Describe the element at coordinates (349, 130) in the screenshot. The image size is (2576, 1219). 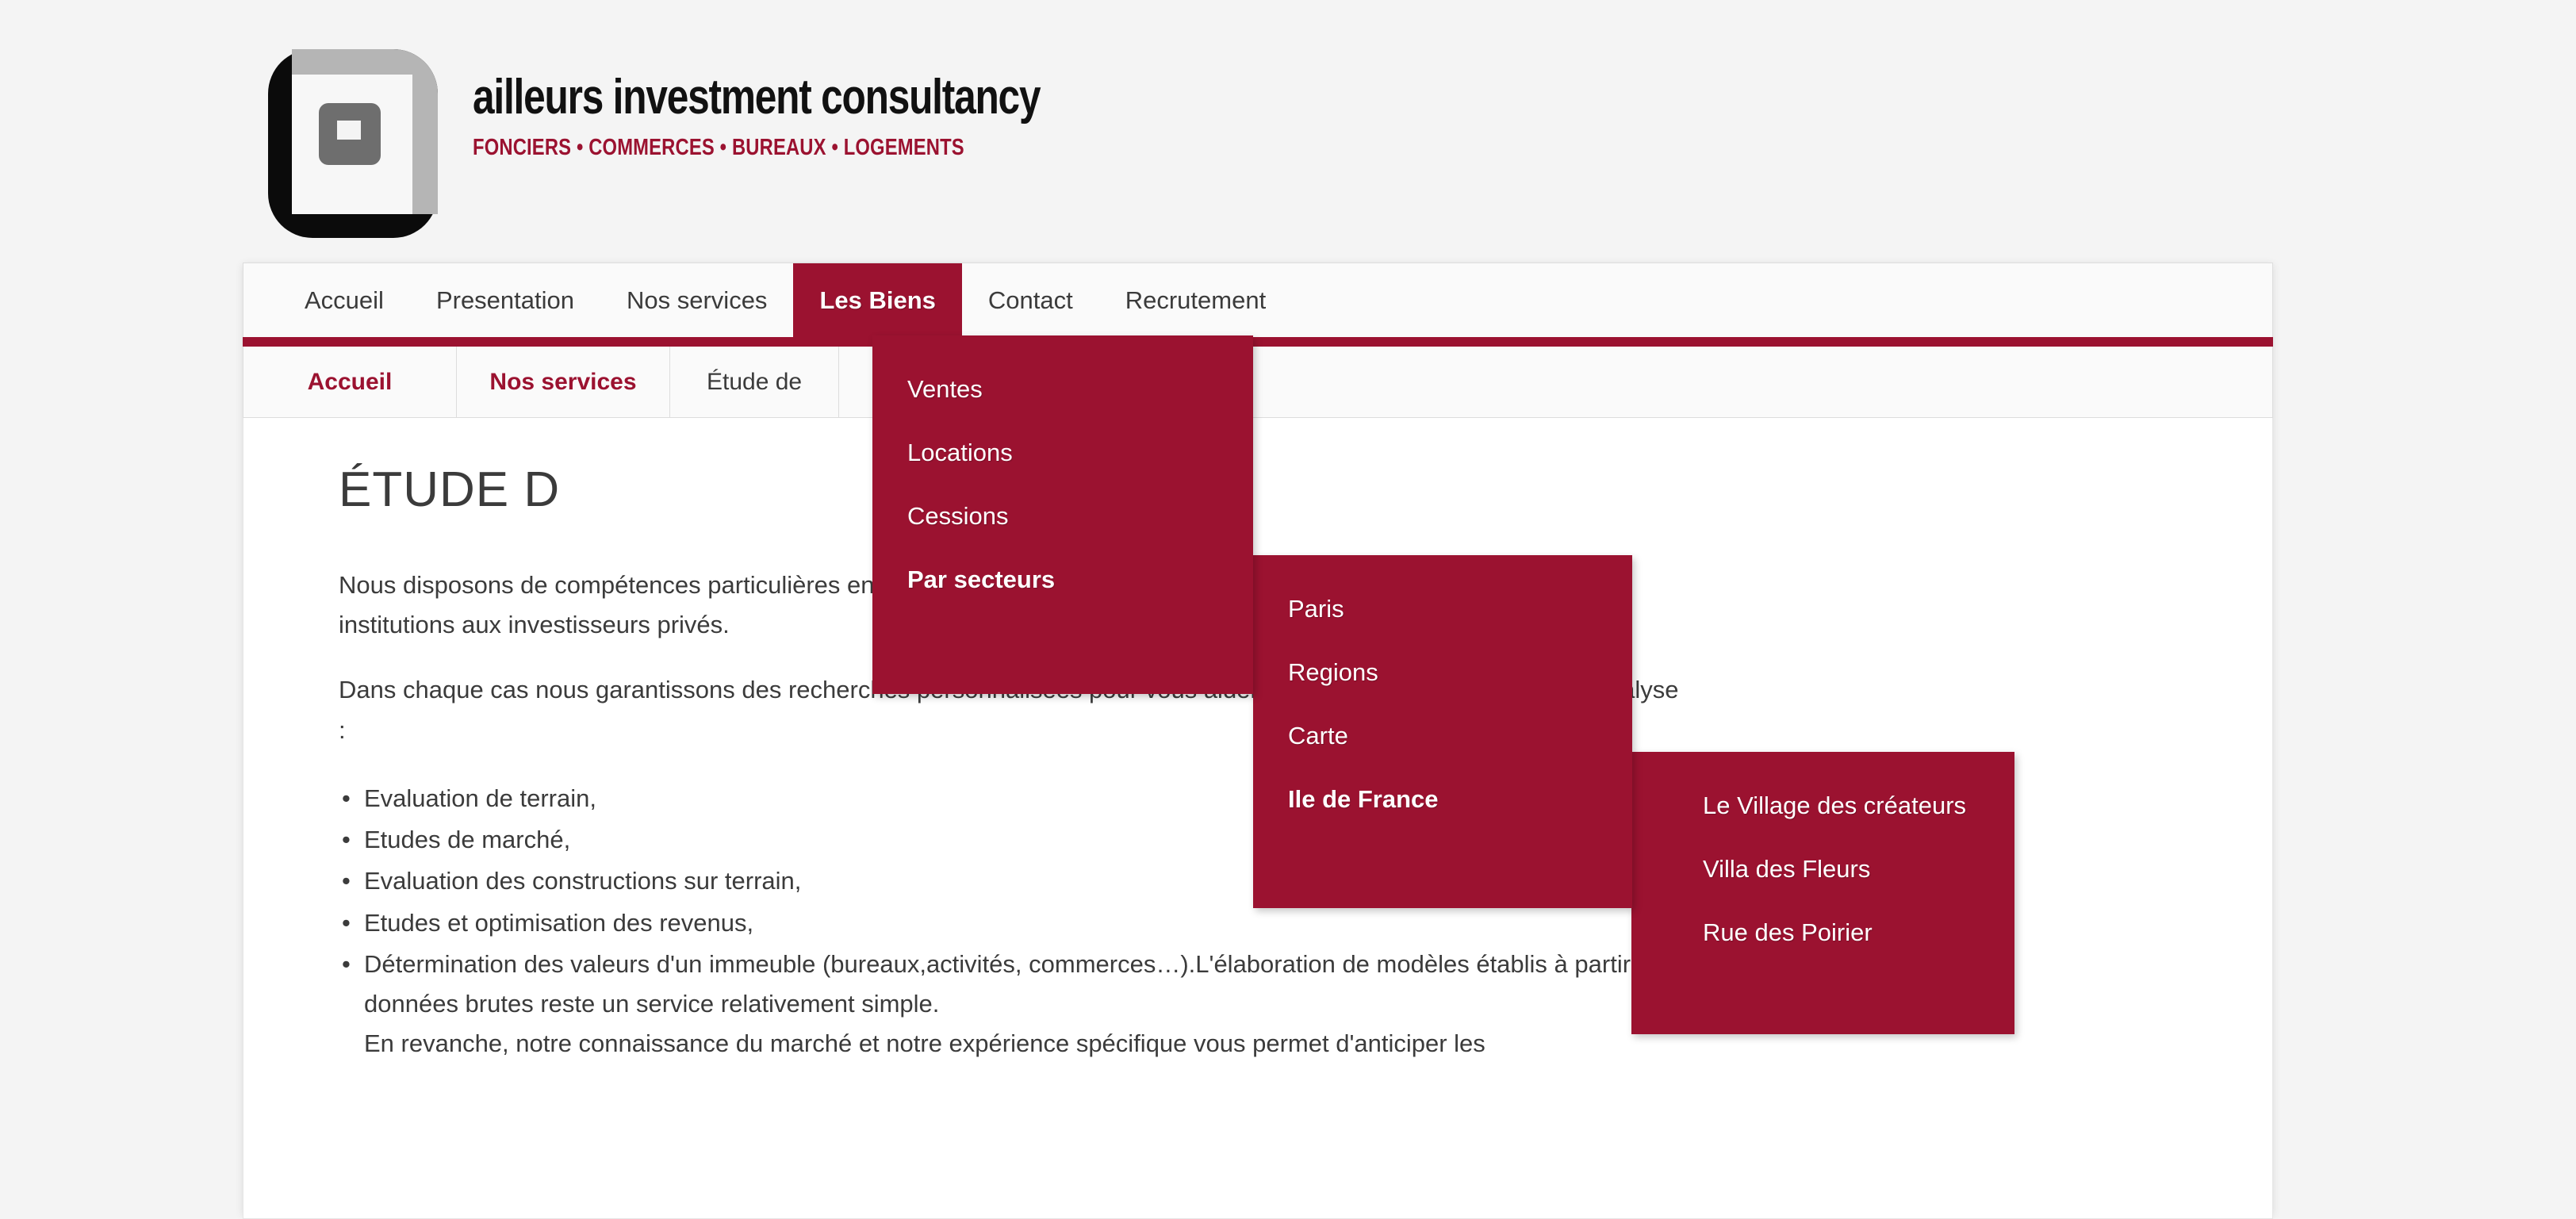
I see `logo-core-white-shape` at that location.